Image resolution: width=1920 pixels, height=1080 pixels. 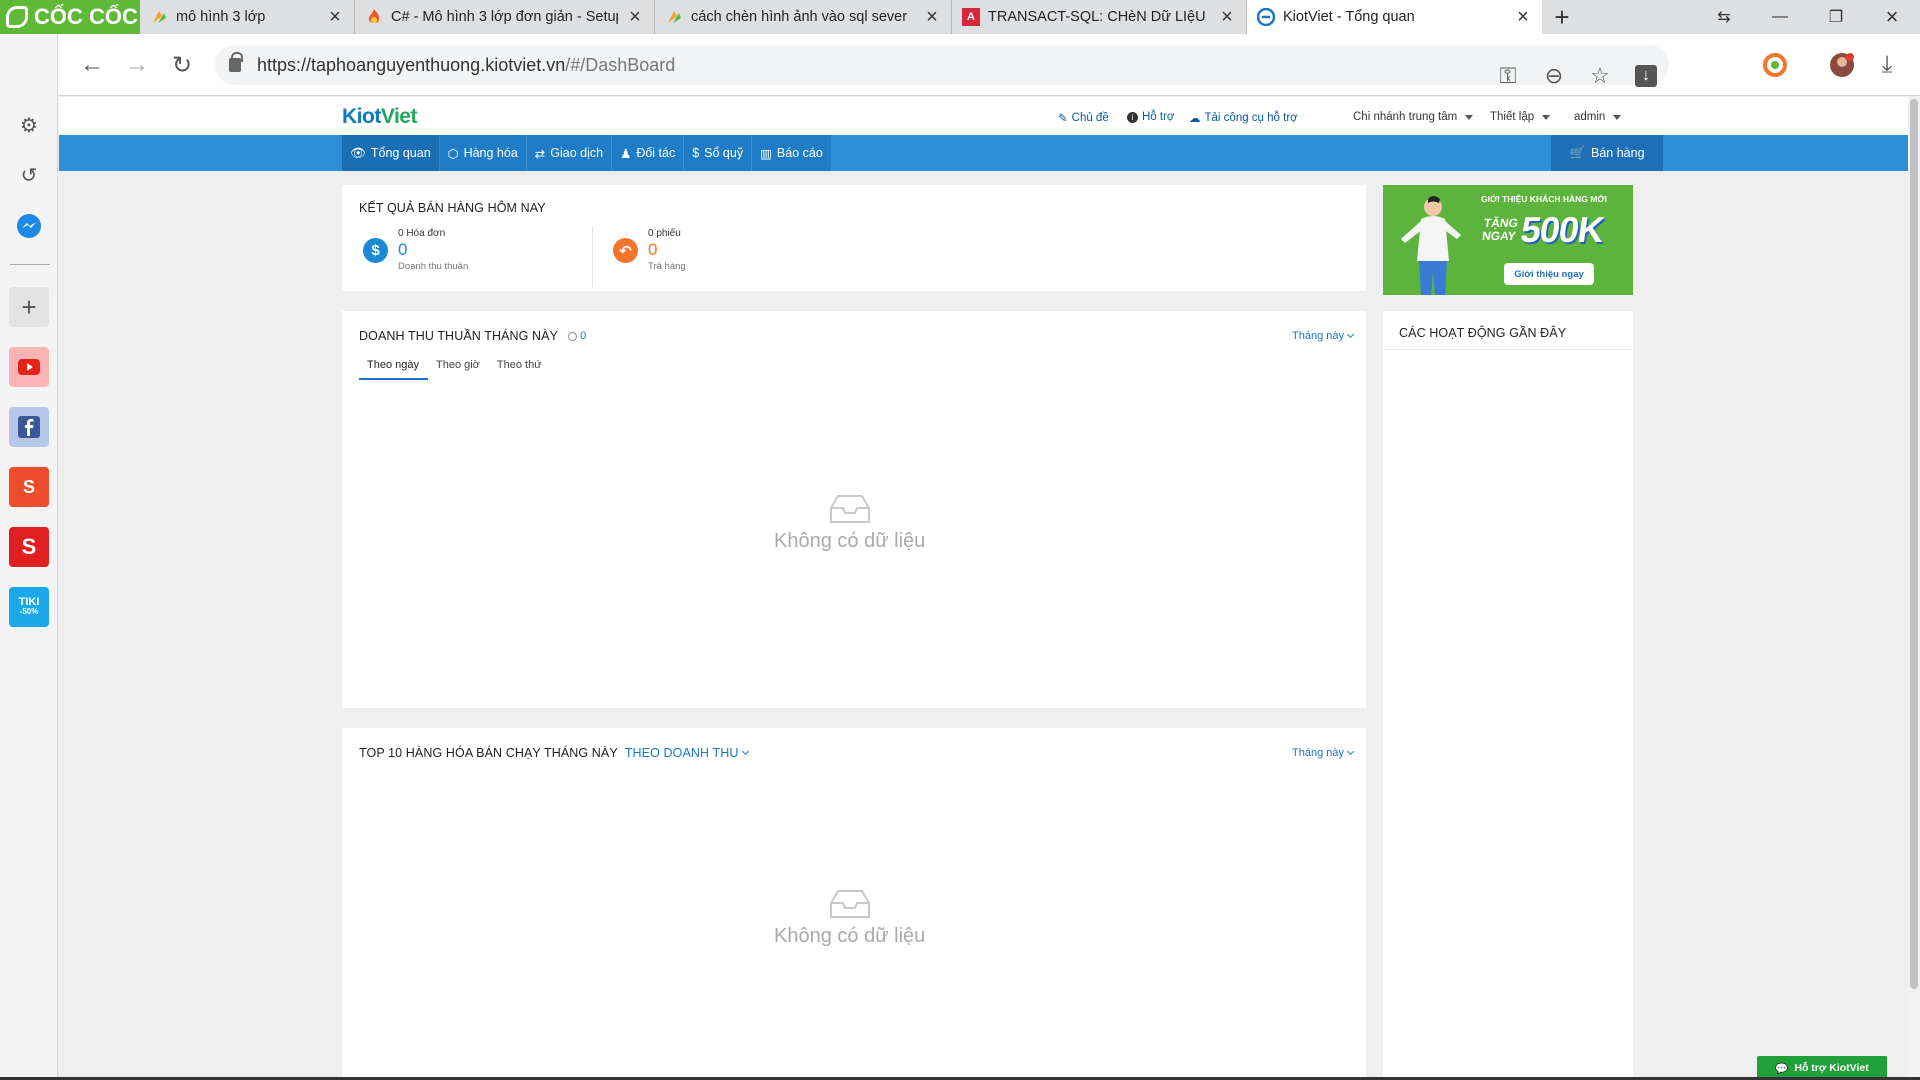 I want to click on tiki-icon: TIKI -50%, so click(x=29, y=607).